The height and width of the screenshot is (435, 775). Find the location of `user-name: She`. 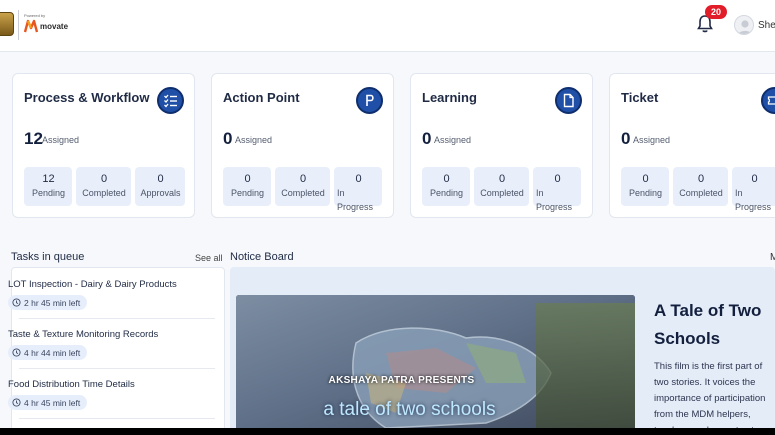

user-name: She is located at coordinates (766, 25).